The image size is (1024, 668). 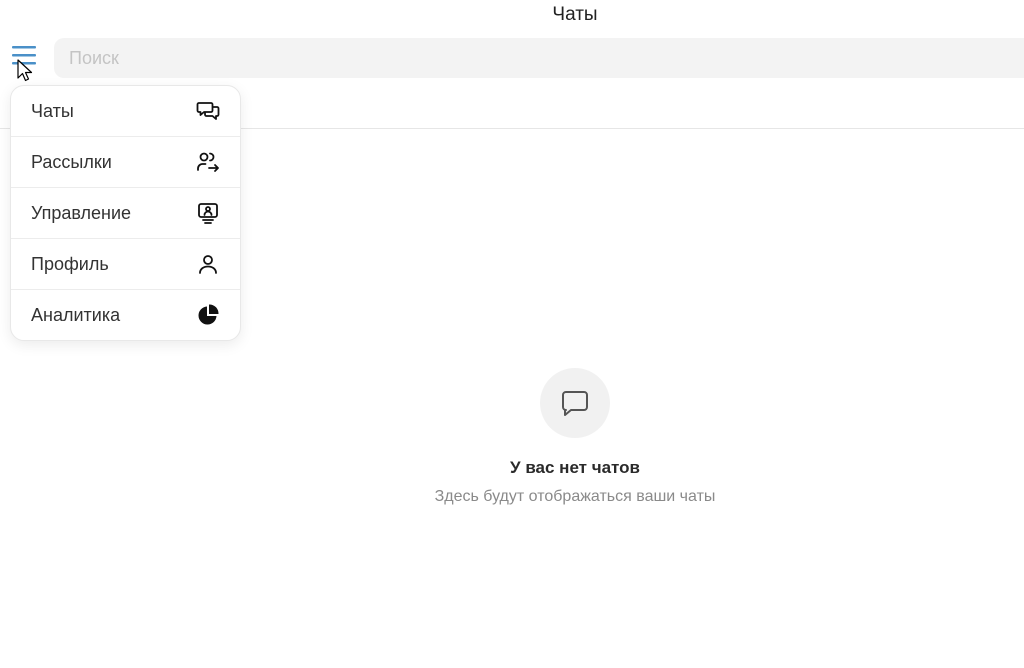 What do you see at coordinates (125, 264) in the screenshot?
I see `menu-item-profile: Профиль` at bounding box center [125, 264].